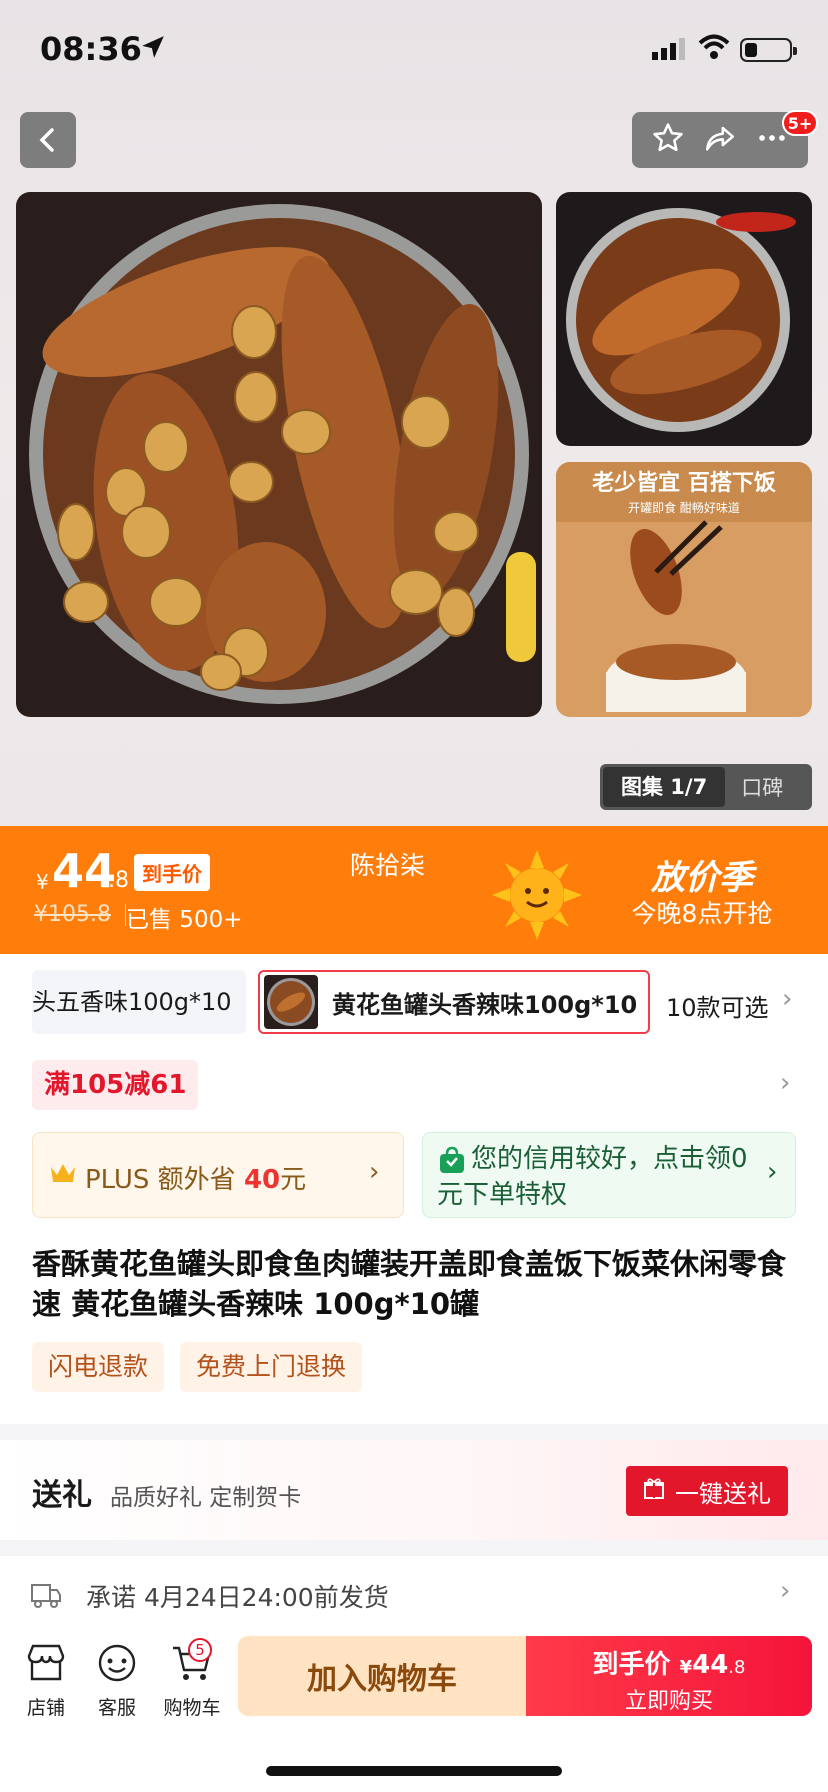  I want to click on signal-icon, so click(670, 51).